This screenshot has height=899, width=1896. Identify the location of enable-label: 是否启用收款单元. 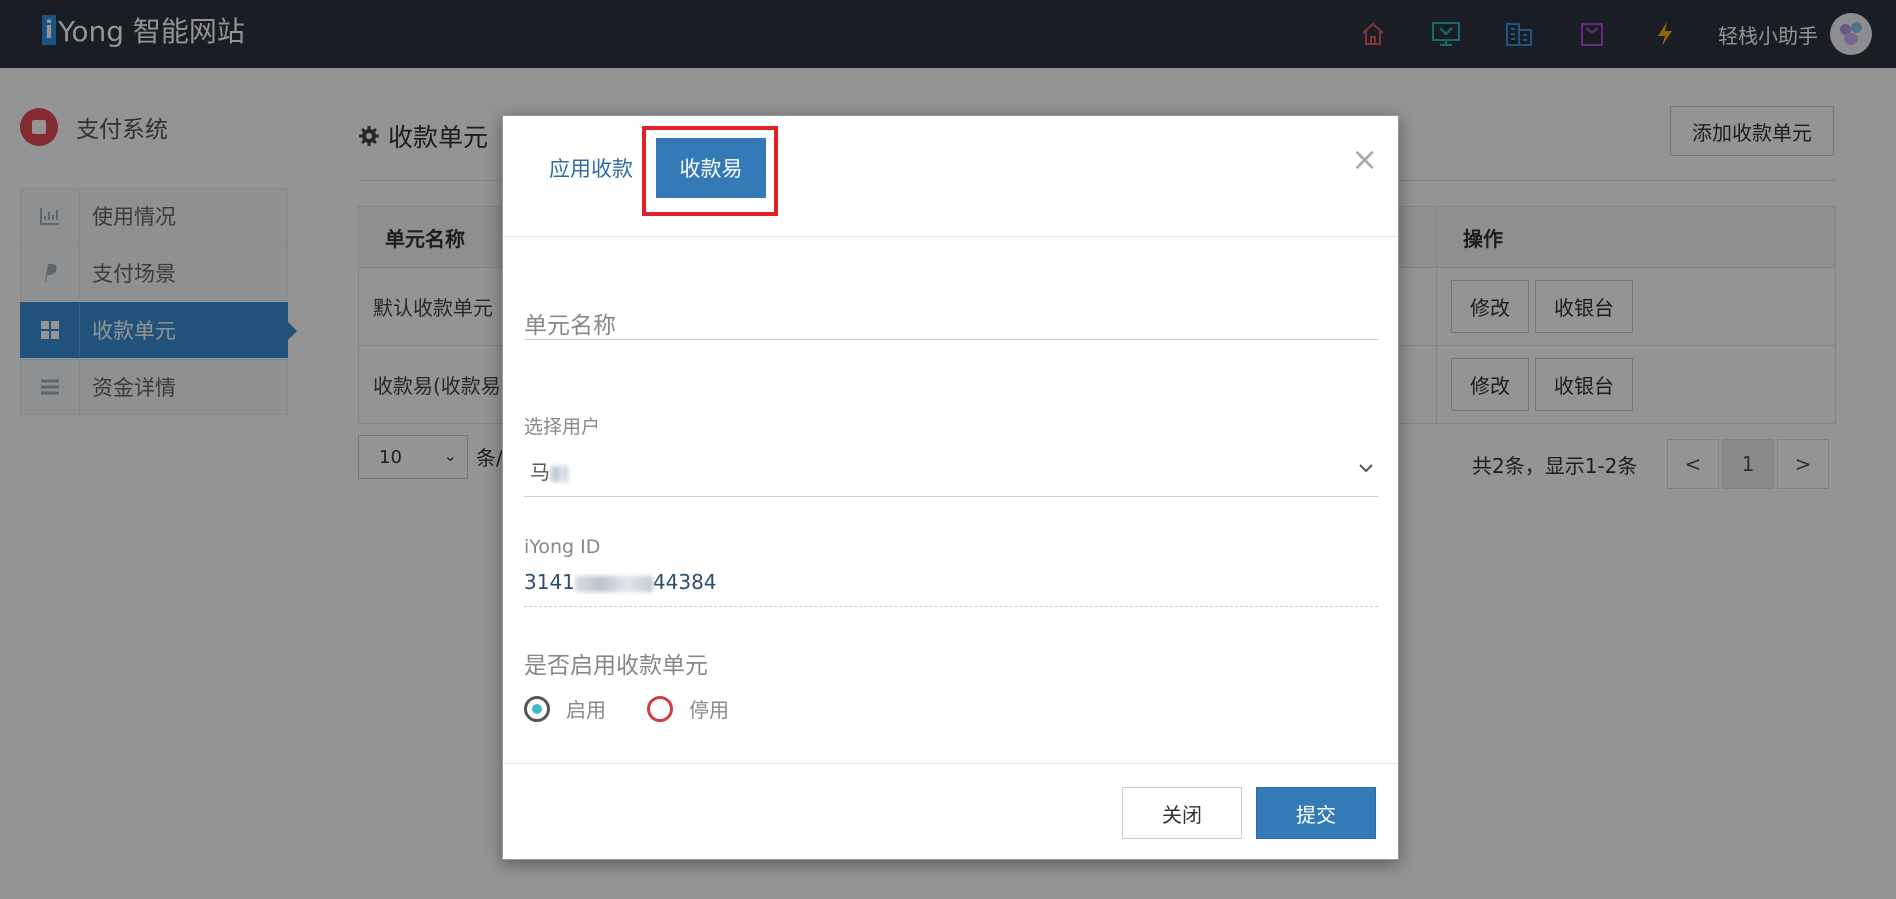
(616, 666).